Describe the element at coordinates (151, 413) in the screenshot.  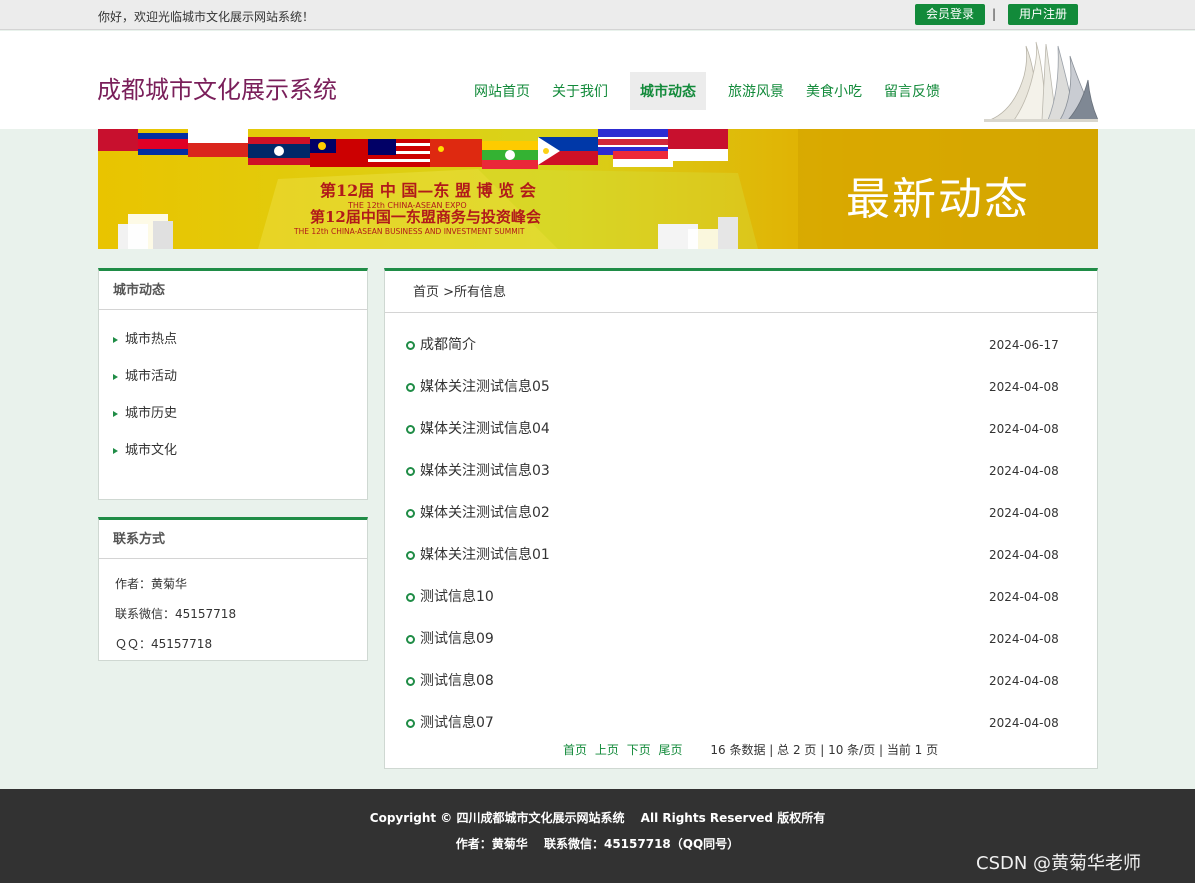
I see `category-label: 城市历史` at that location.